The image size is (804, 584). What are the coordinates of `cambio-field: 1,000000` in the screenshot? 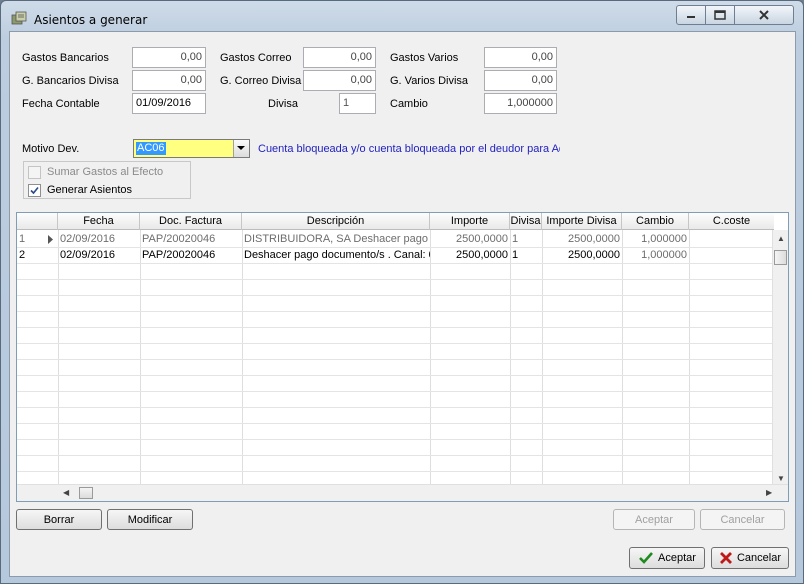 It's located at (520, 103).